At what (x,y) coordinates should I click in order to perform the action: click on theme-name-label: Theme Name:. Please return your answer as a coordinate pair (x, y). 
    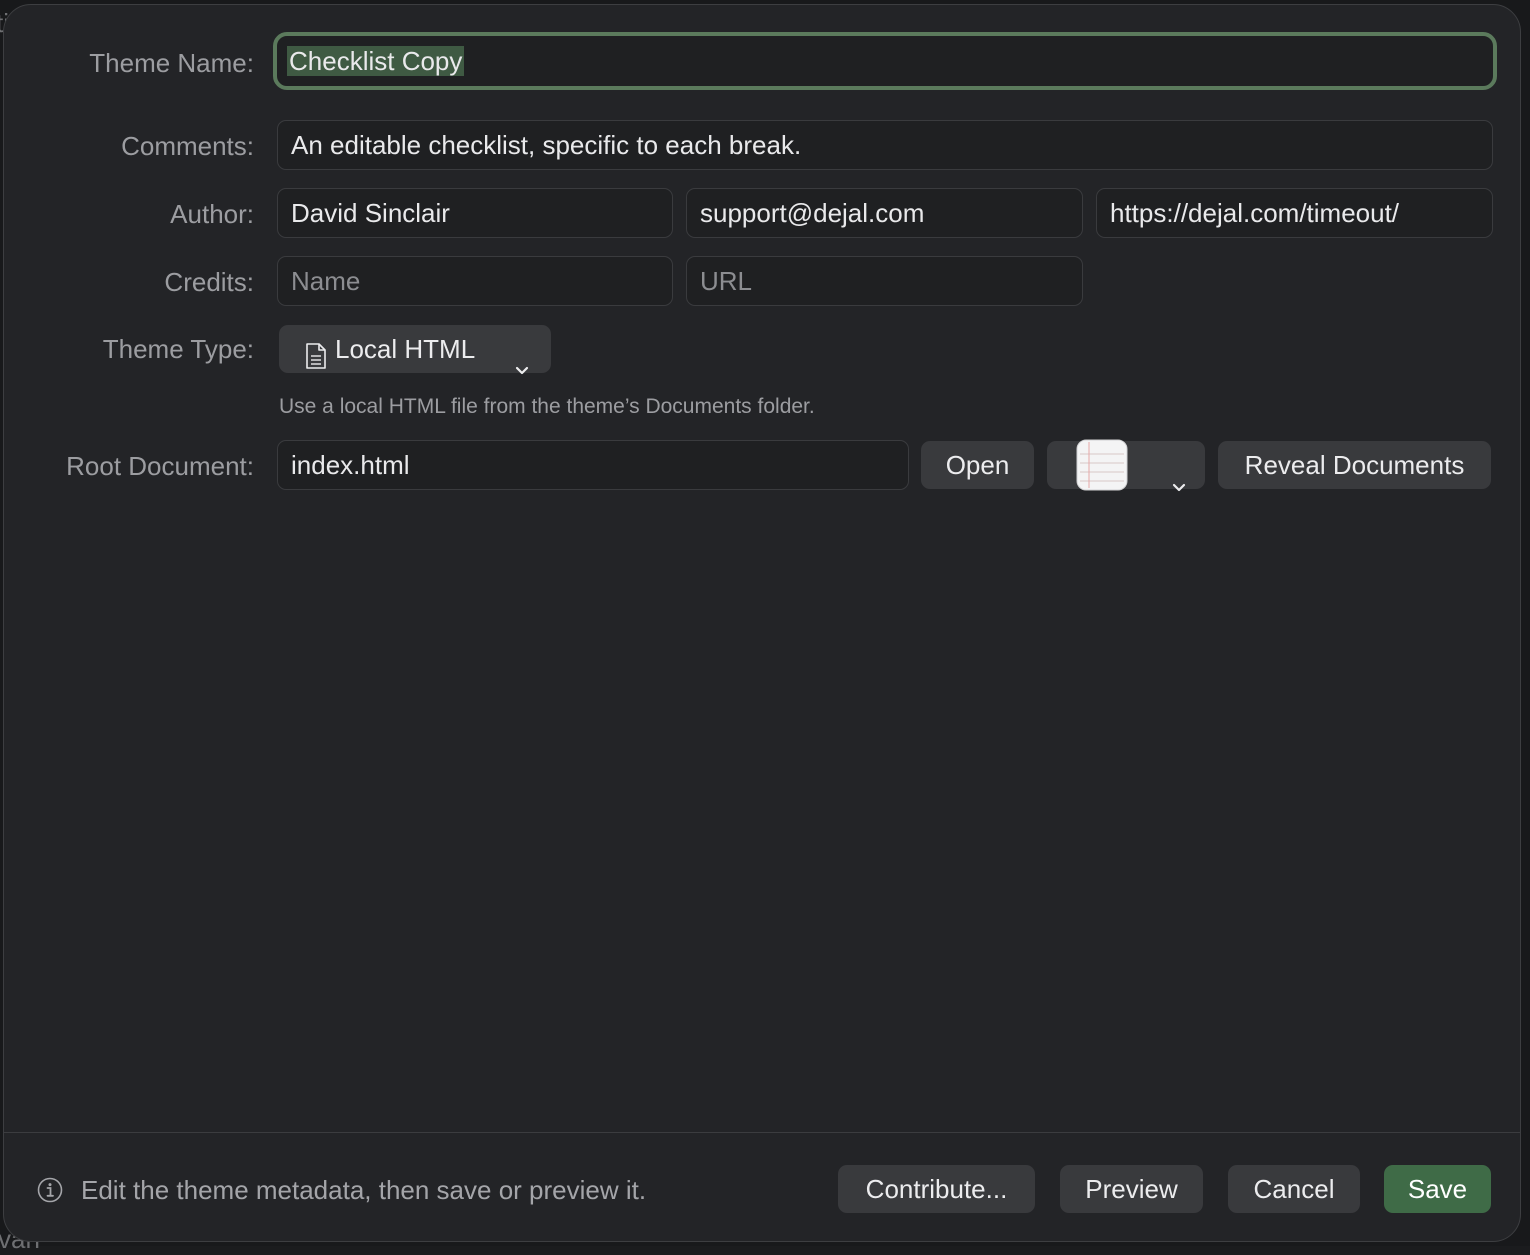
    Looking at the image, I should click on (171, 63).